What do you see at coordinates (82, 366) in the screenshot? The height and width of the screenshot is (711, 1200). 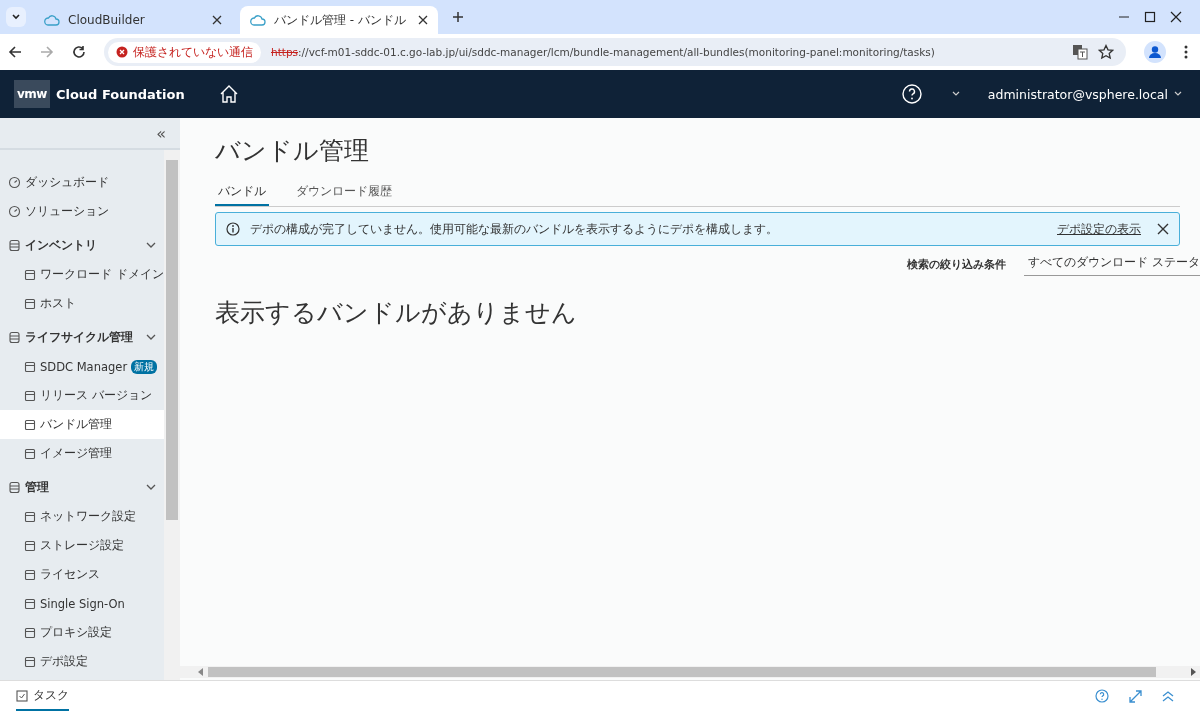 I see `nav-item: SDDC Manager 新規` at bounding box center [82, 366].